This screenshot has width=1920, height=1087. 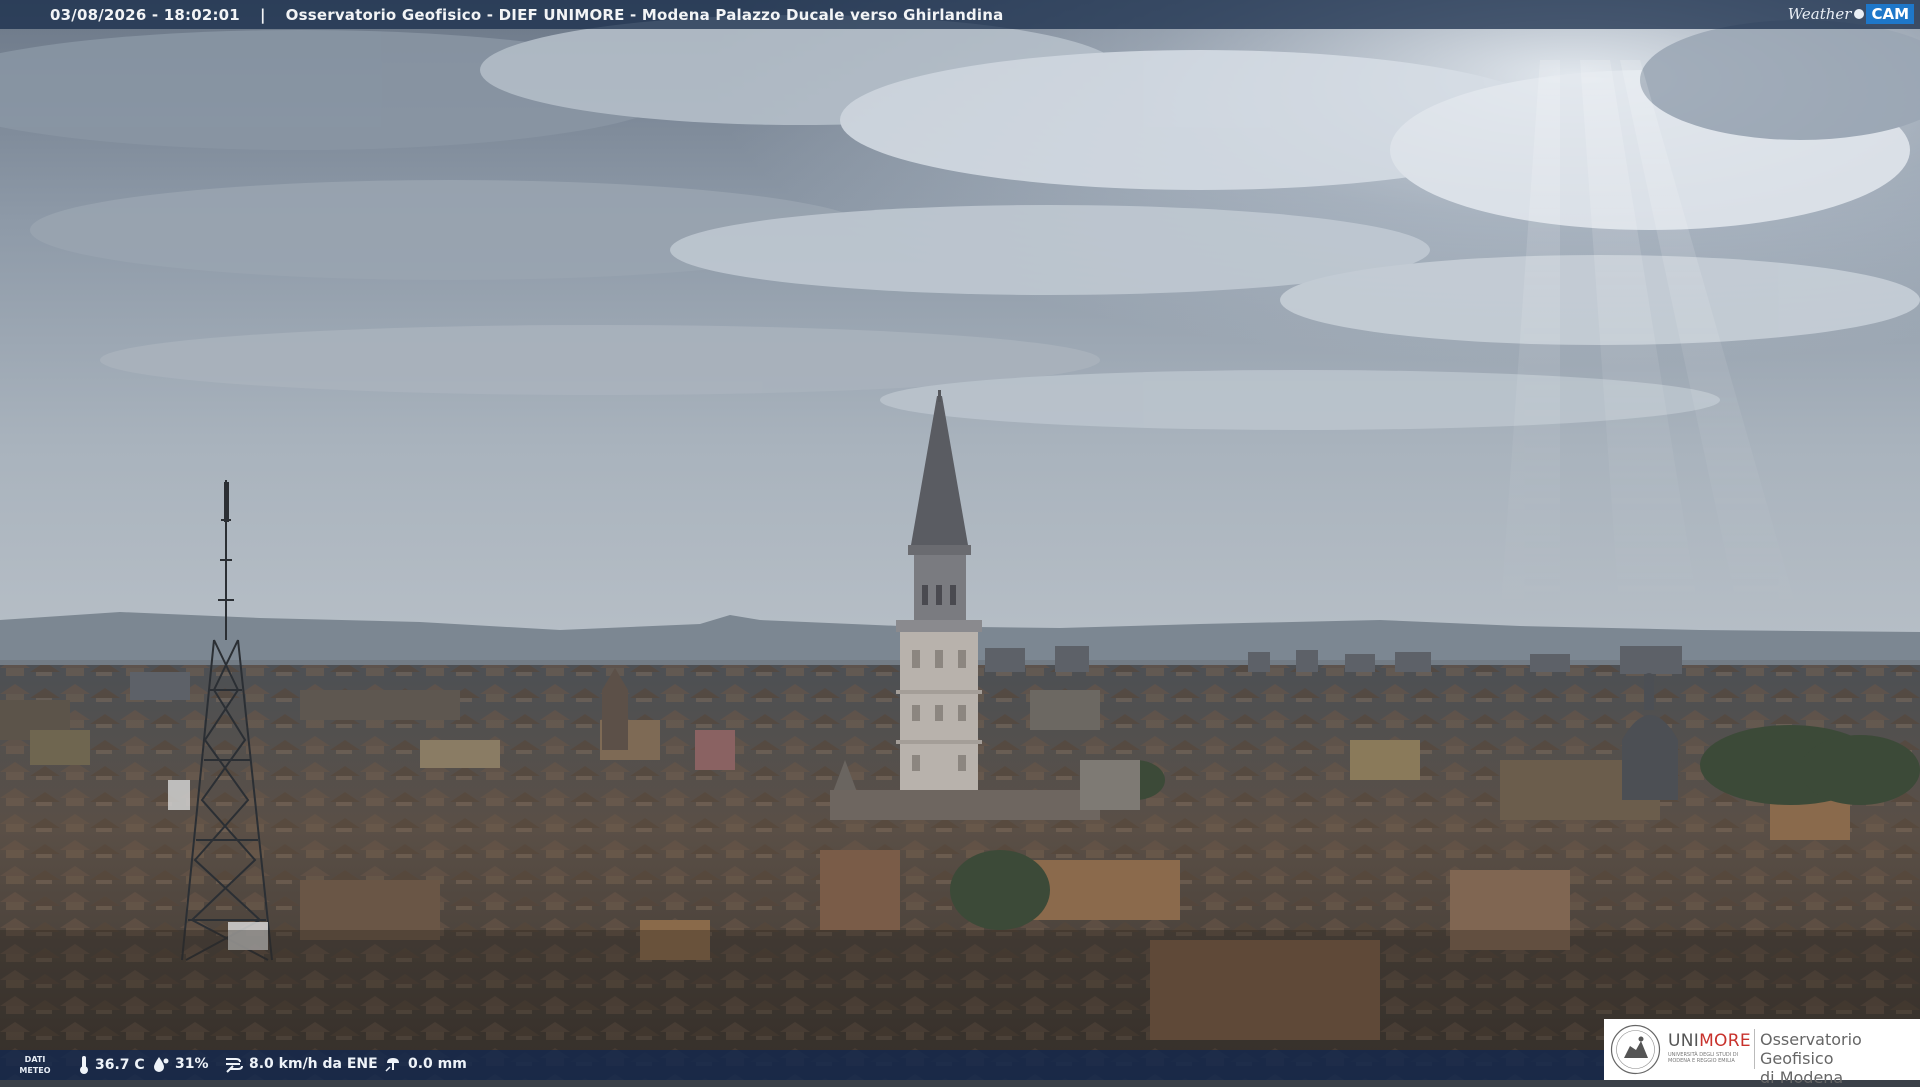 I want to click on temperature-value: 36.7 C, so click(x=120, y=1065).